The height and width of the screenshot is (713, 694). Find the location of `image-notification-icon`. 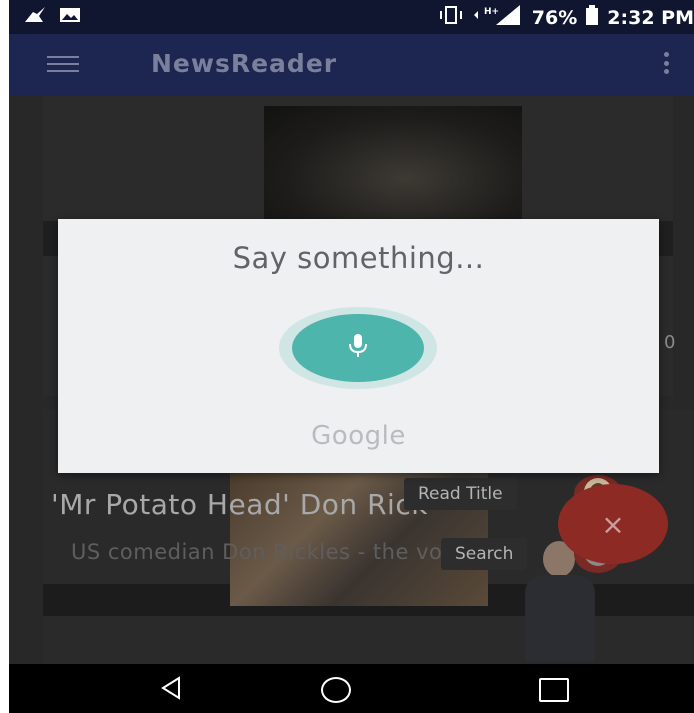

image-notification-icon is located at coordinates (70, 17).